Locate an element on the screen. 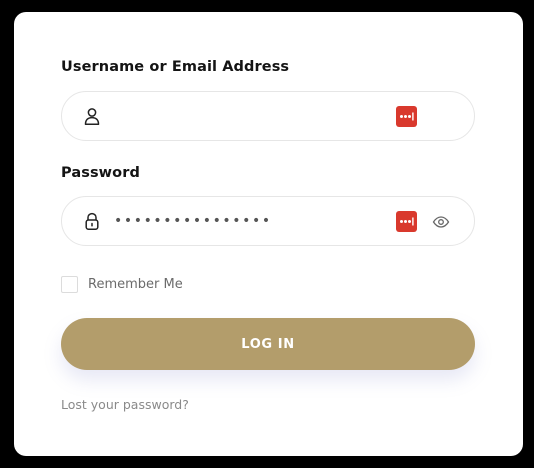 Image resolution: width=534 pixels, height=468 pixels. user-icon is located at coordinates (92, 116).